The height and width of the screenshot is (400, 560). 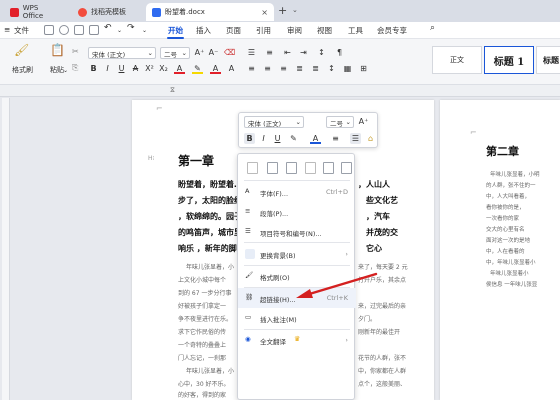 What do you see at coordinates (119, 30) in the screenshot?
I see `undo-dropdown-icon: ⌄` at bounding box center [119, 30].